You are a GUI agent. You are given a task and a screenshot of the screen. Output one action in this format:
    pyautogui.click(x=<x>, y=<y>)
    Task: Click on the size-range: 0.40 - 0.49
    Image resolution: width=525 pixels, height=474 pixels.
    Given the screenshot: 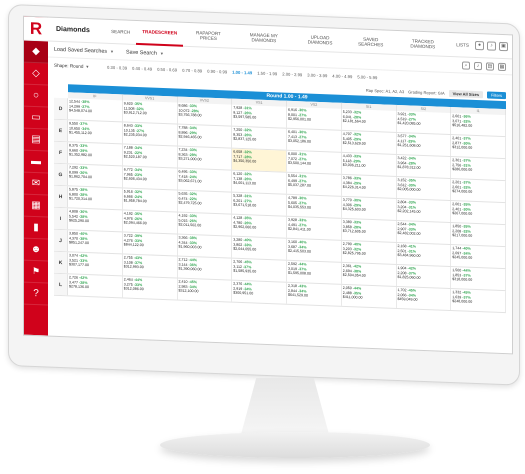 What is the action you would take?
    pyautogui.click(x=142, y=68)
    